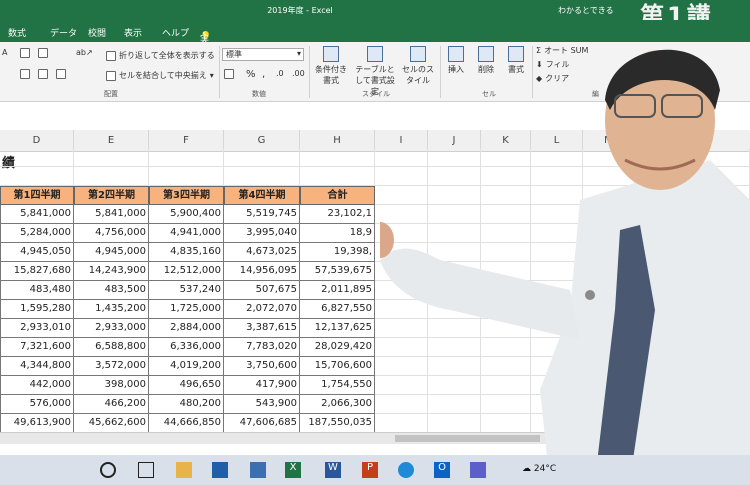 The image size is (750, 485). I want to click on table-cell: 4,673,025, so click(262, 252).